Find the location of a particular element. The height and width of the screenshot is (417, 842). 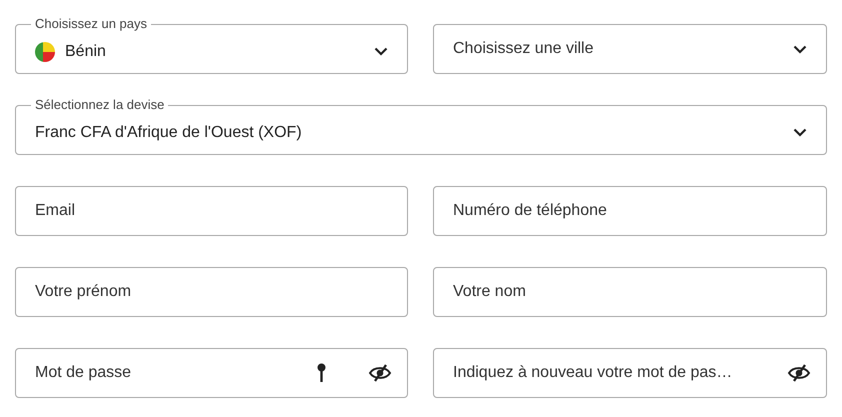

password-field: Mot de passe is located at coordinates (211, 373).